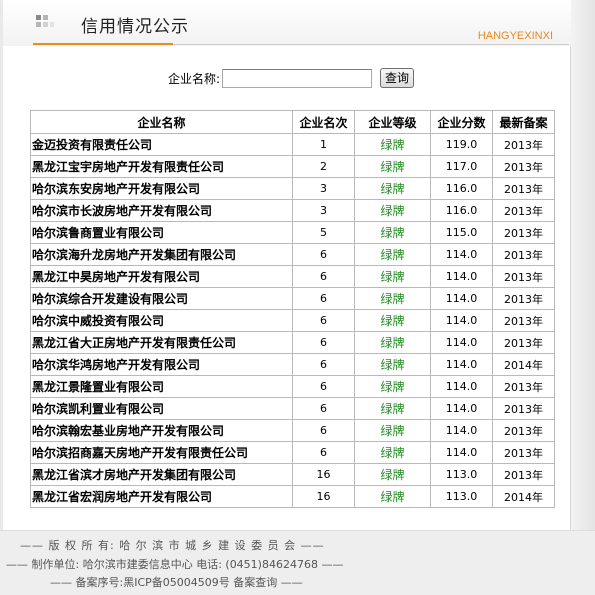 Image resolution: width=595 pixels, height=595 pixels. What do you see at coordinates (323, 188) in the screenshot?
I see `rank-cell: 3` at bounding box center [323, 188].